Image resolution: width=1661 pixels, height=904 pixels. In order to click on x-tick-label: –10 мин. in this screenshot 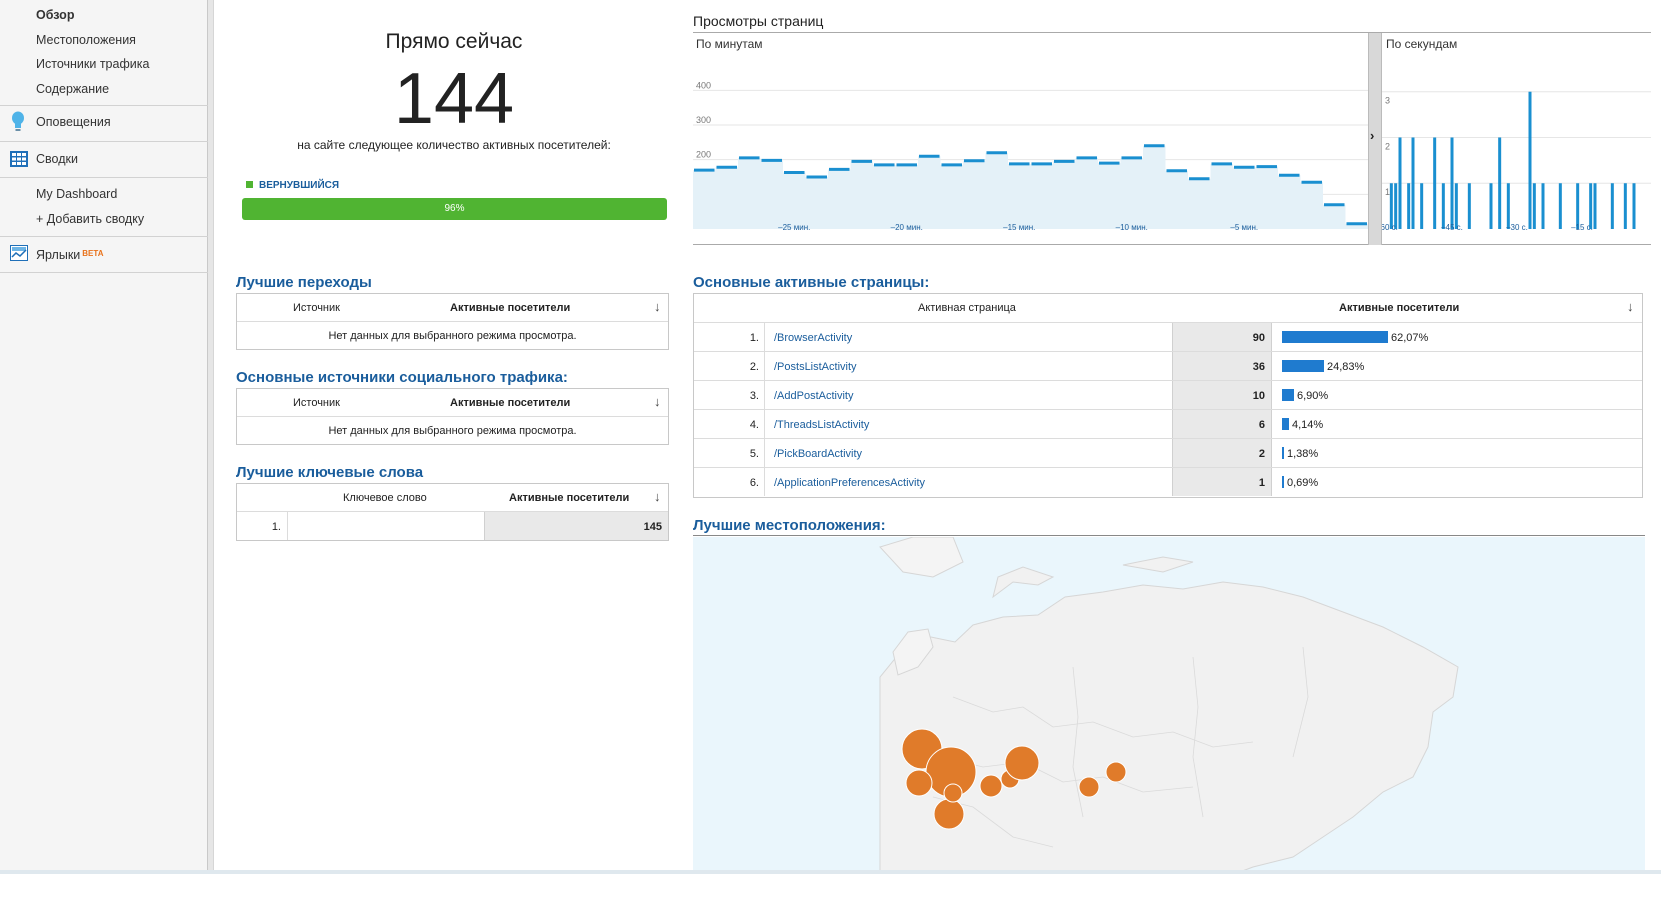, I will do `click(1132, 227)`.